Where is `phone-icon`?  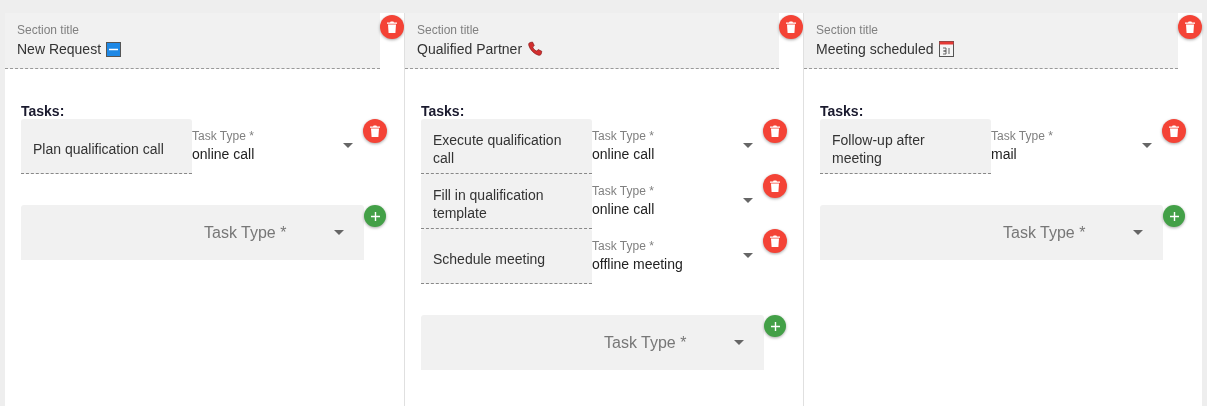 phone-icon is located at coordinates (535, 49).